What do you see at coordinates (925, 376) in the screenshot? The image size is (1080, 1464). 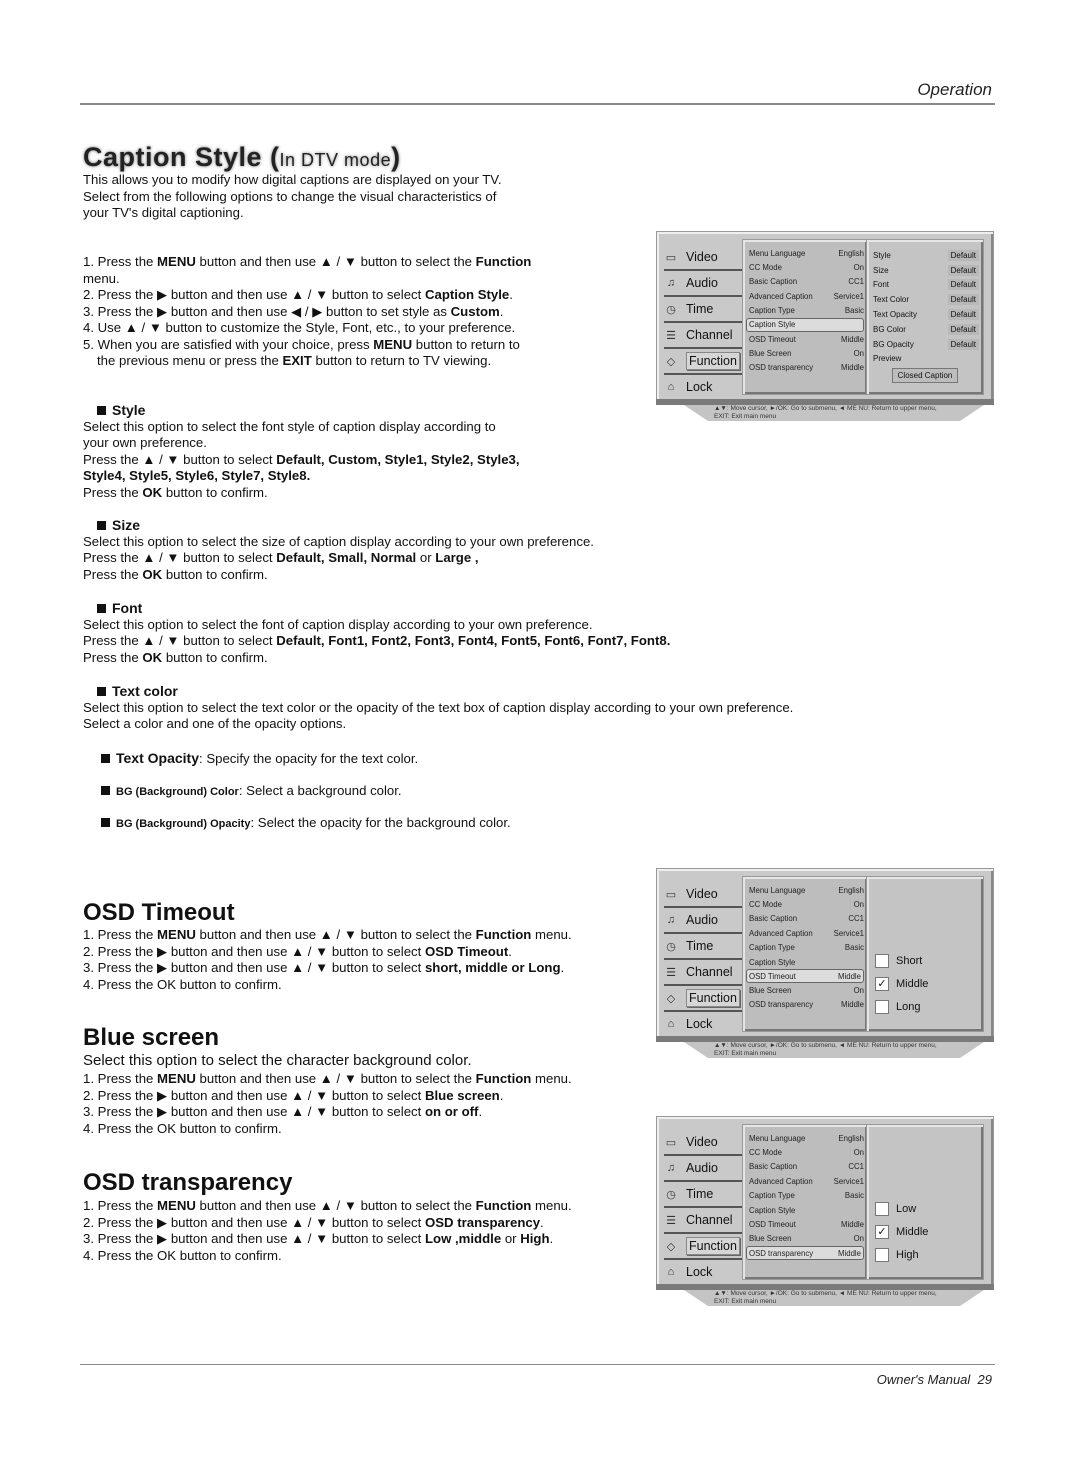 I see `closed-caption-preview-button: Closed Caption` at bounding box center [925, 376].